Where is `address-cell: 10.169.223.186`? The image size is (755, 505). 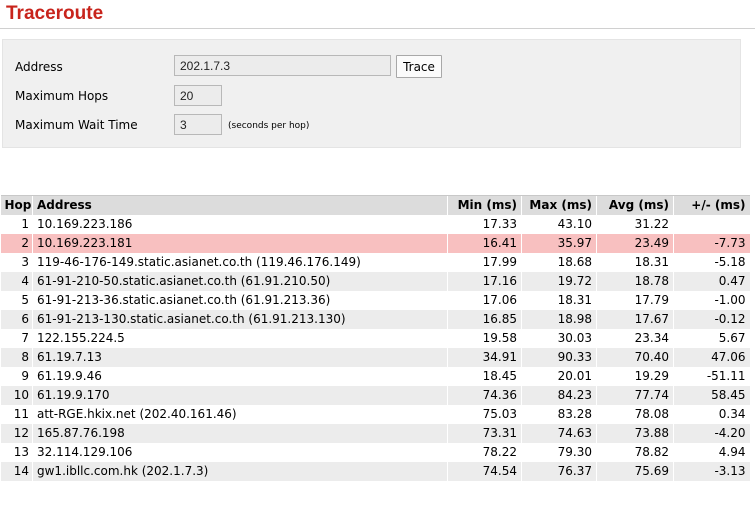 address-cell: 10.169.223.186 is located at coordinates (240, 224).